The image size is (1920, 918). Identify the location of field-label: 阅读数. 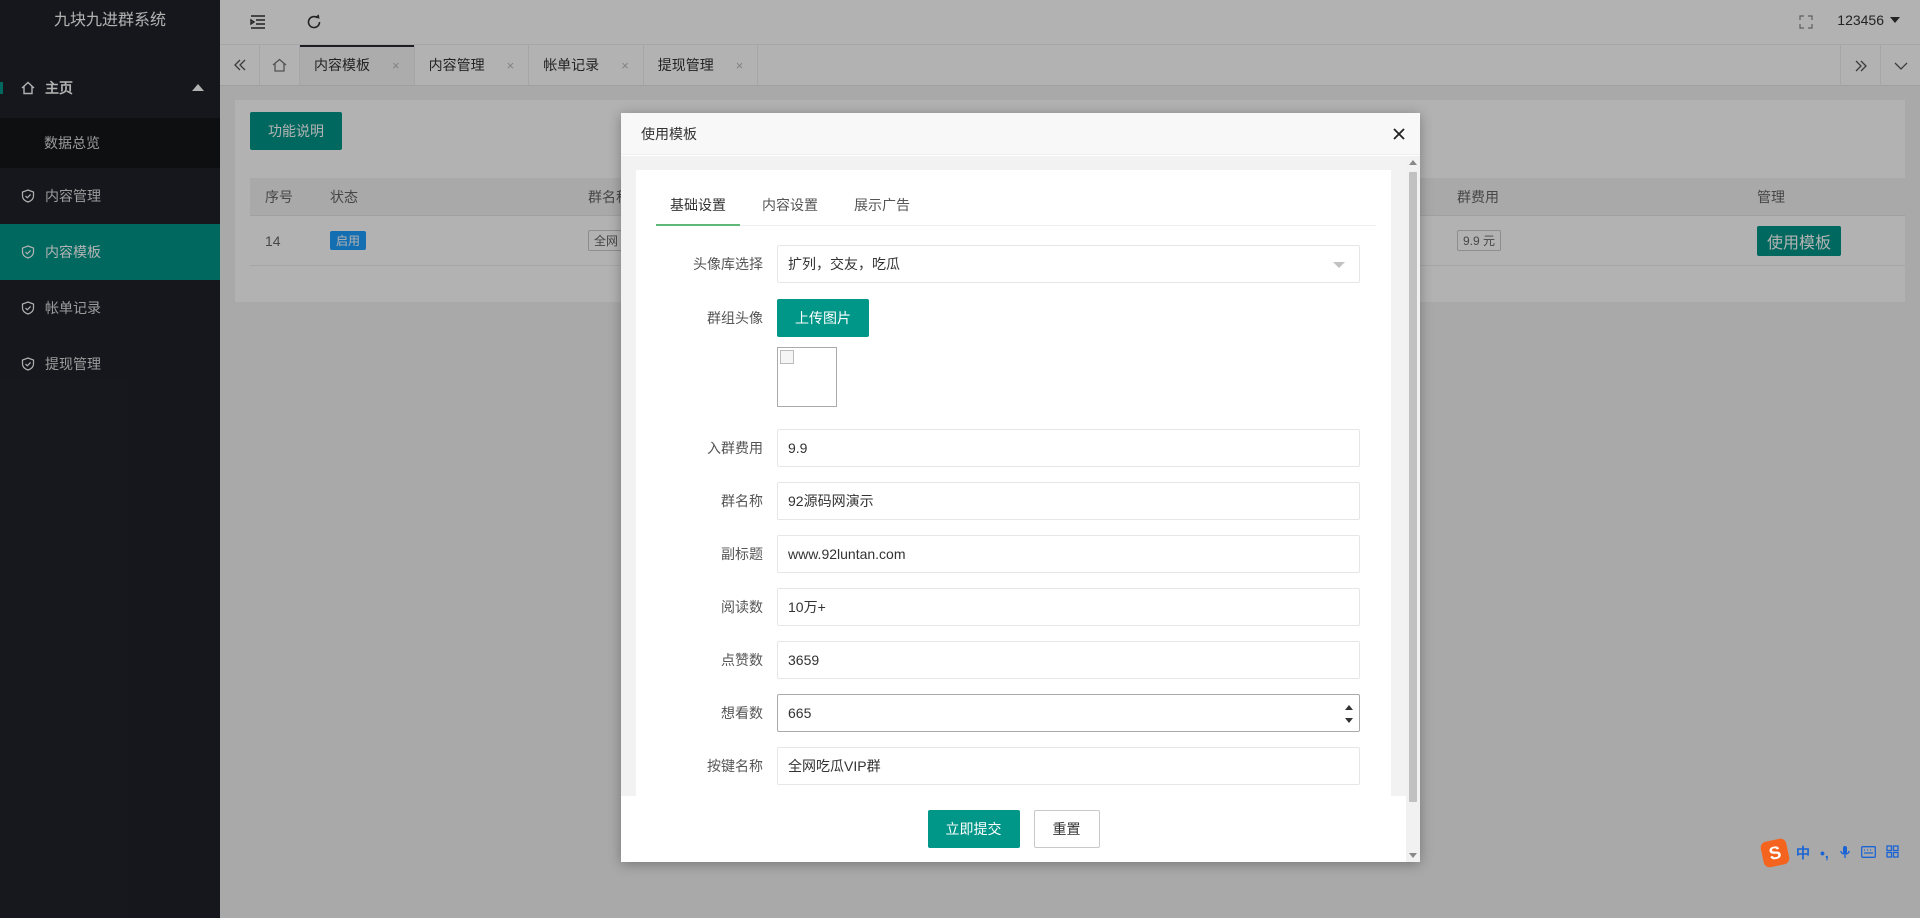
(742, 607).